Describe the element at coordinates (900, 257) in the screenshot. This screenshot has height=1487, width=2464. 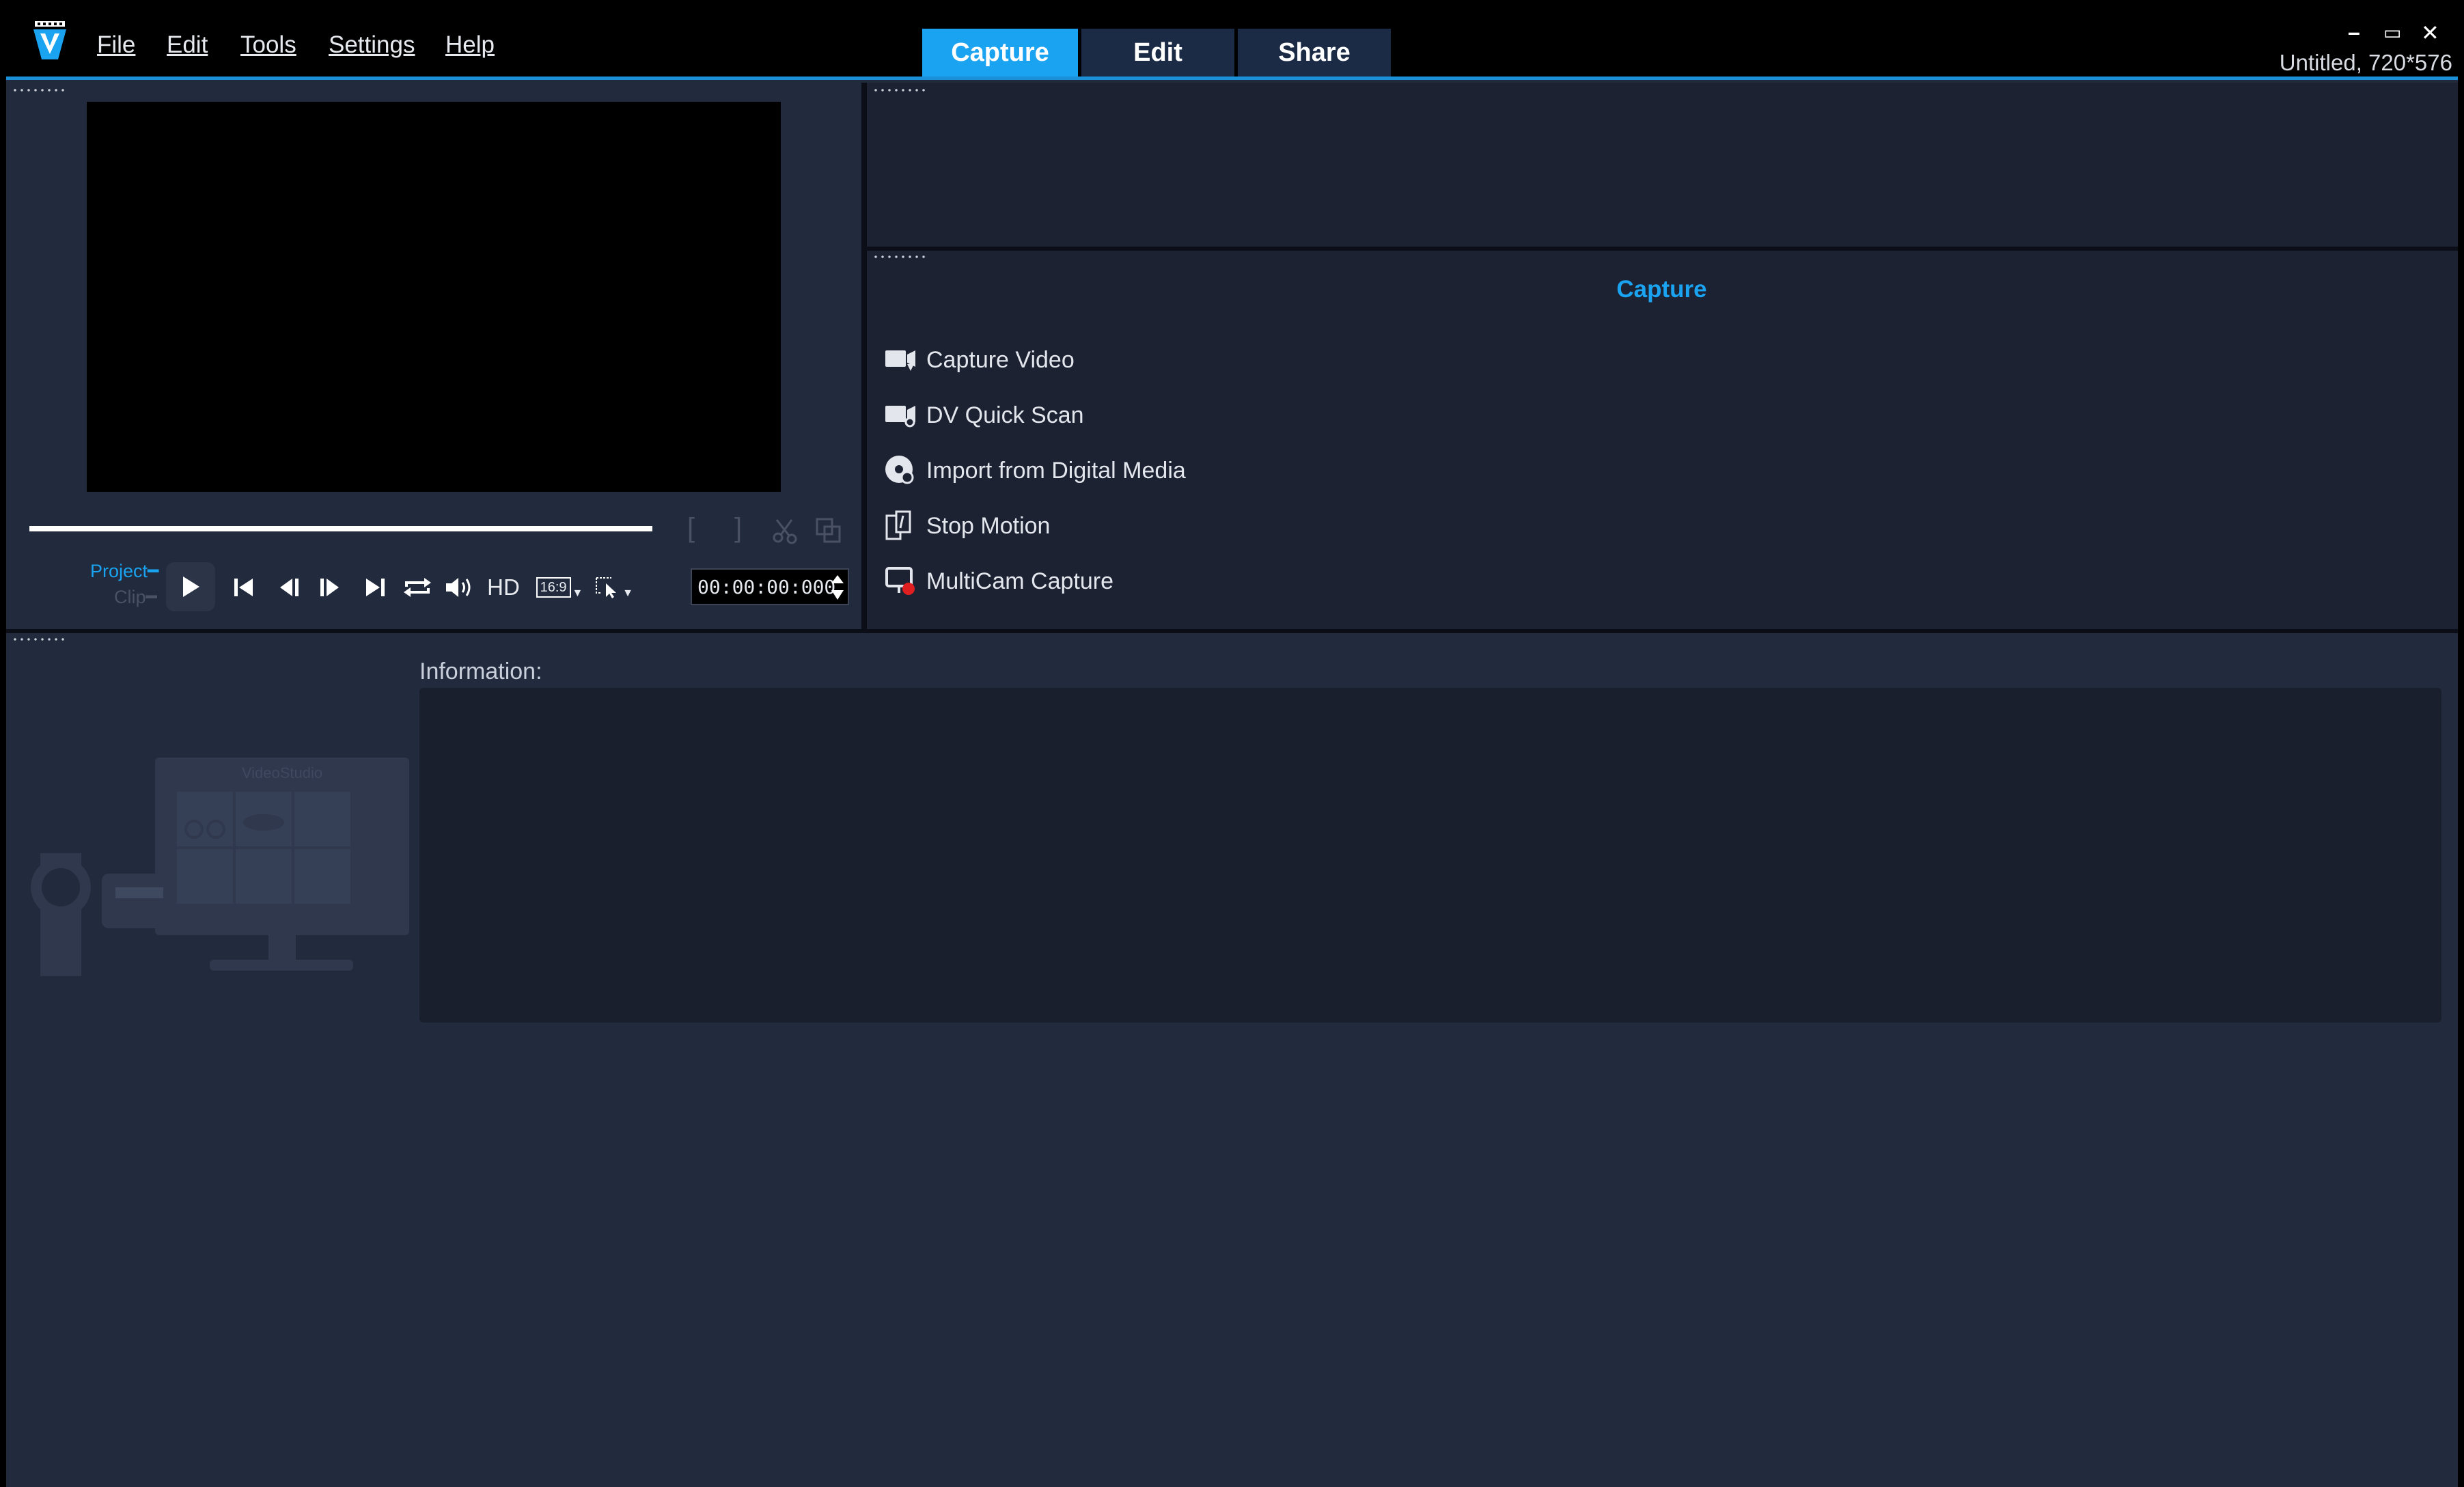
I see `capture-panel-grip` at that location.